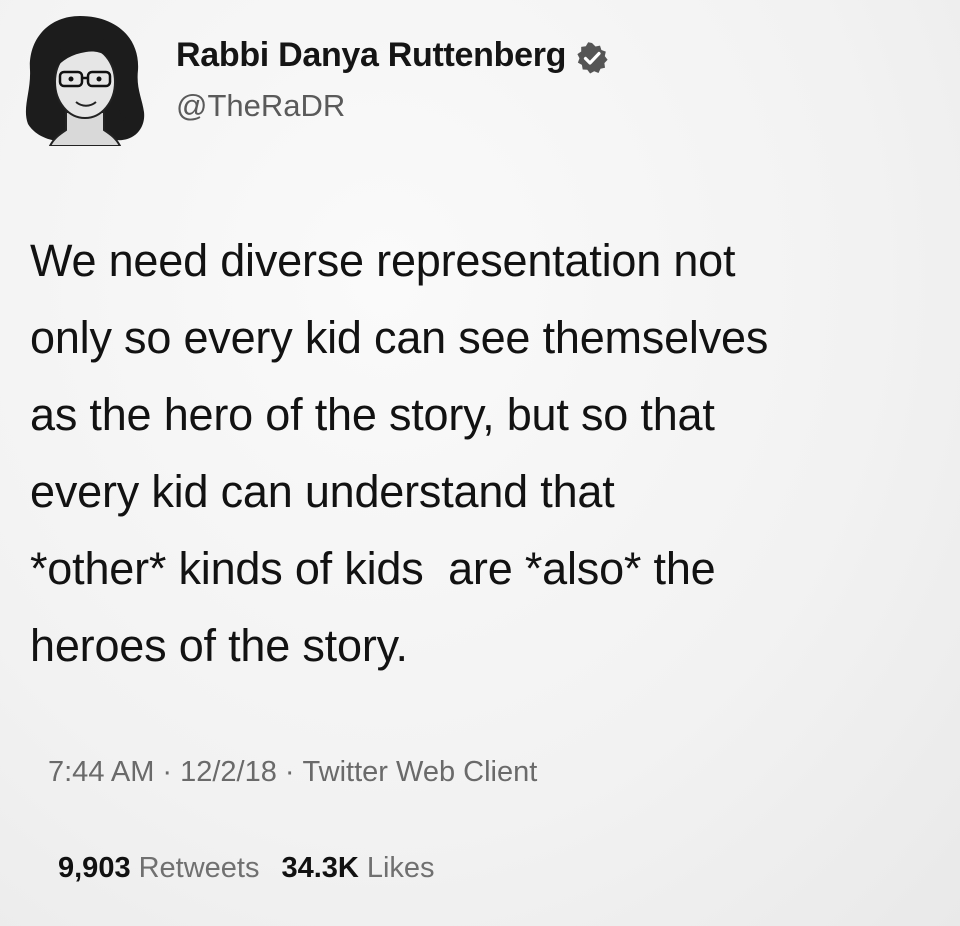  Describe the element at coordinates (94, 868) in the screenshot. I see `retweets-count: 9,903` at that location.